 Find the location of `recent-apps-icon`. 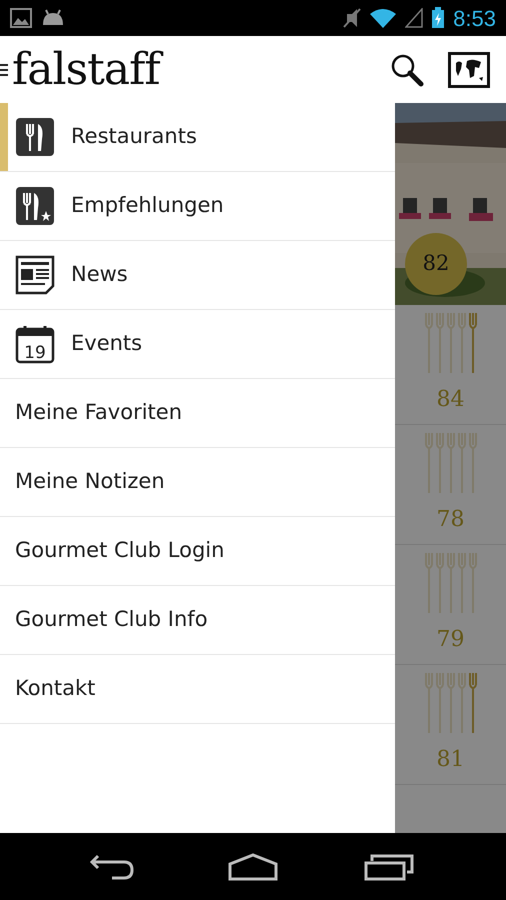

recent-apps-icon is located at coordinates (390, 866).